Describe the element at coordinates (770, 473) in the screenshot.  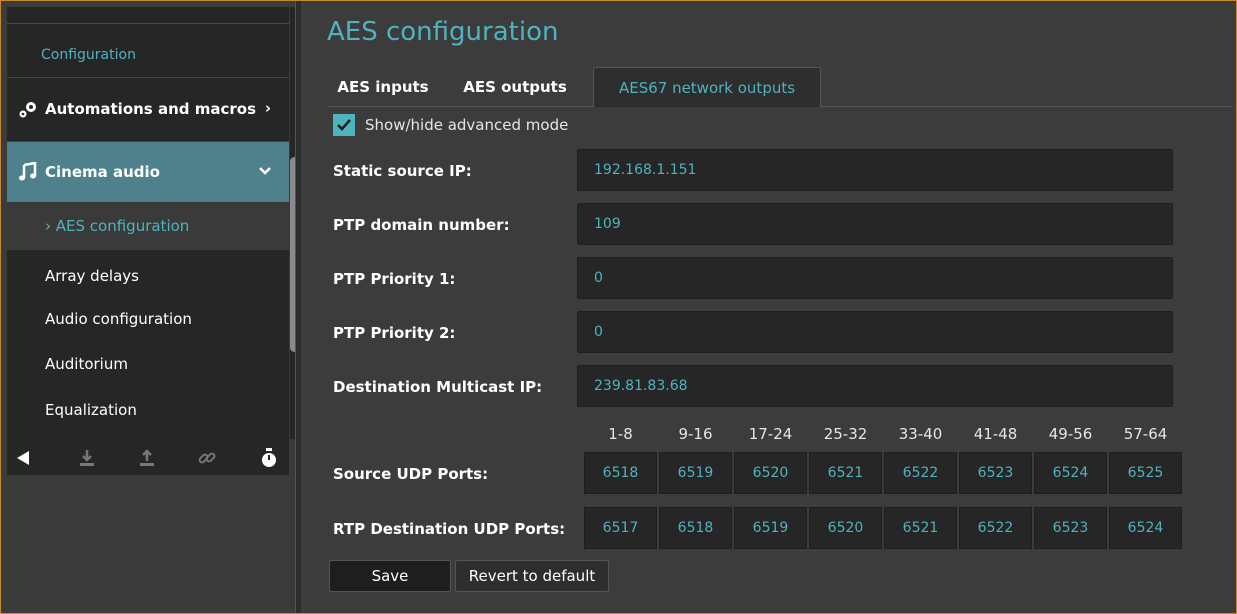
I see `source-udp-port-field: 6520` at that location.